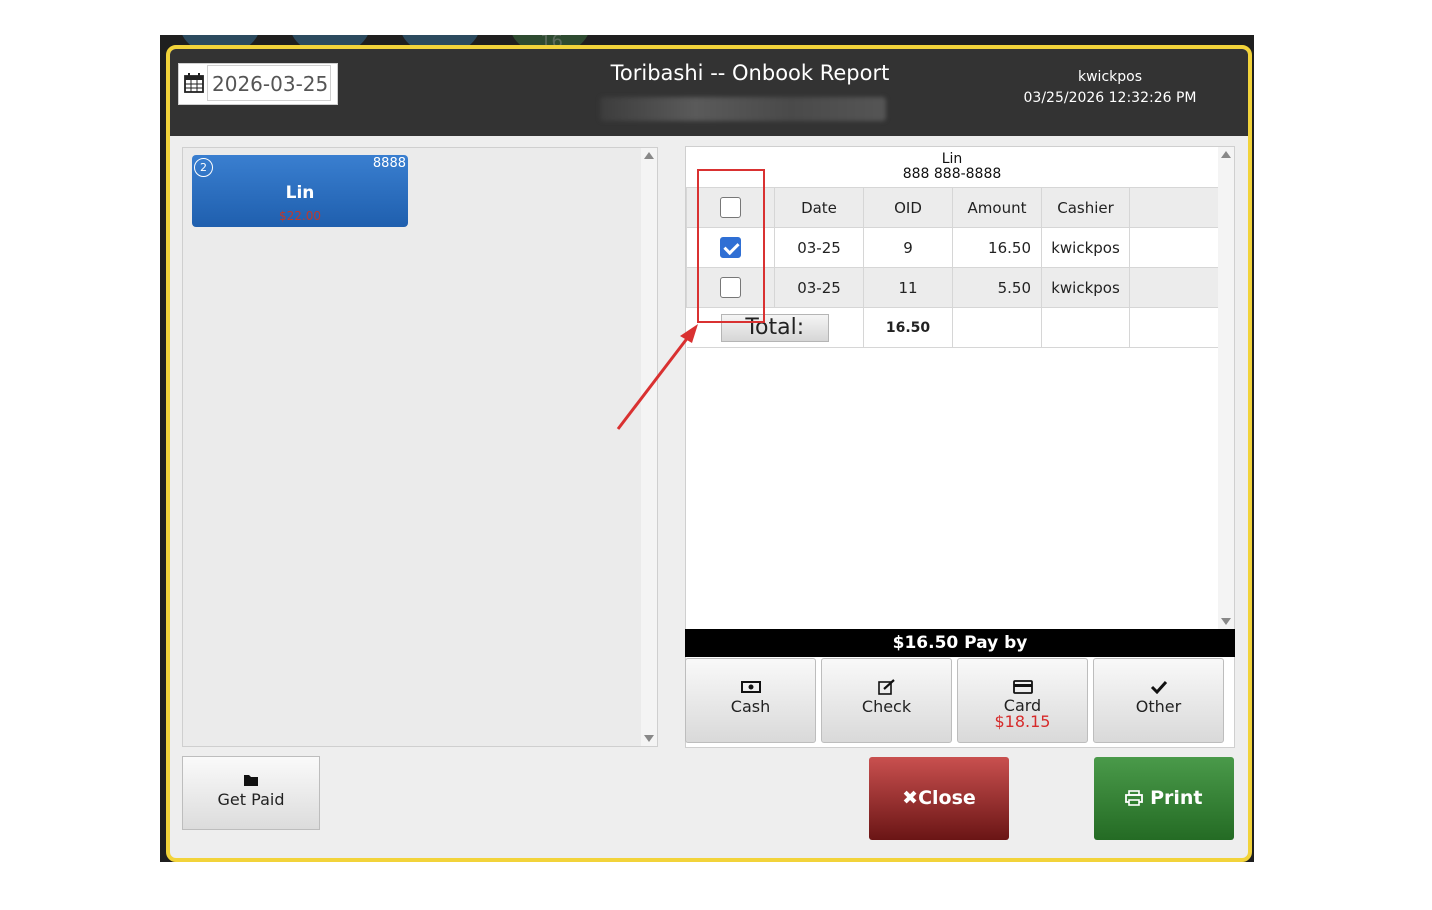 The height and width of the screenshot is (910, 1432). Describe the element at coordinates (750, 688) in the screenshot. I see `cash-icon` at that location.